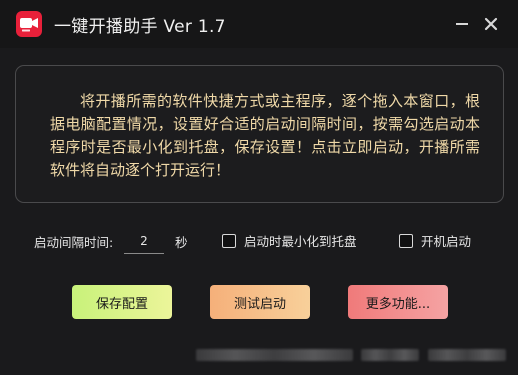 The image size is (518, 375). What do you see at coordinates (29, 24) in the screenshot?
I see `video-camera-icon` at bounding box center [29, 24].